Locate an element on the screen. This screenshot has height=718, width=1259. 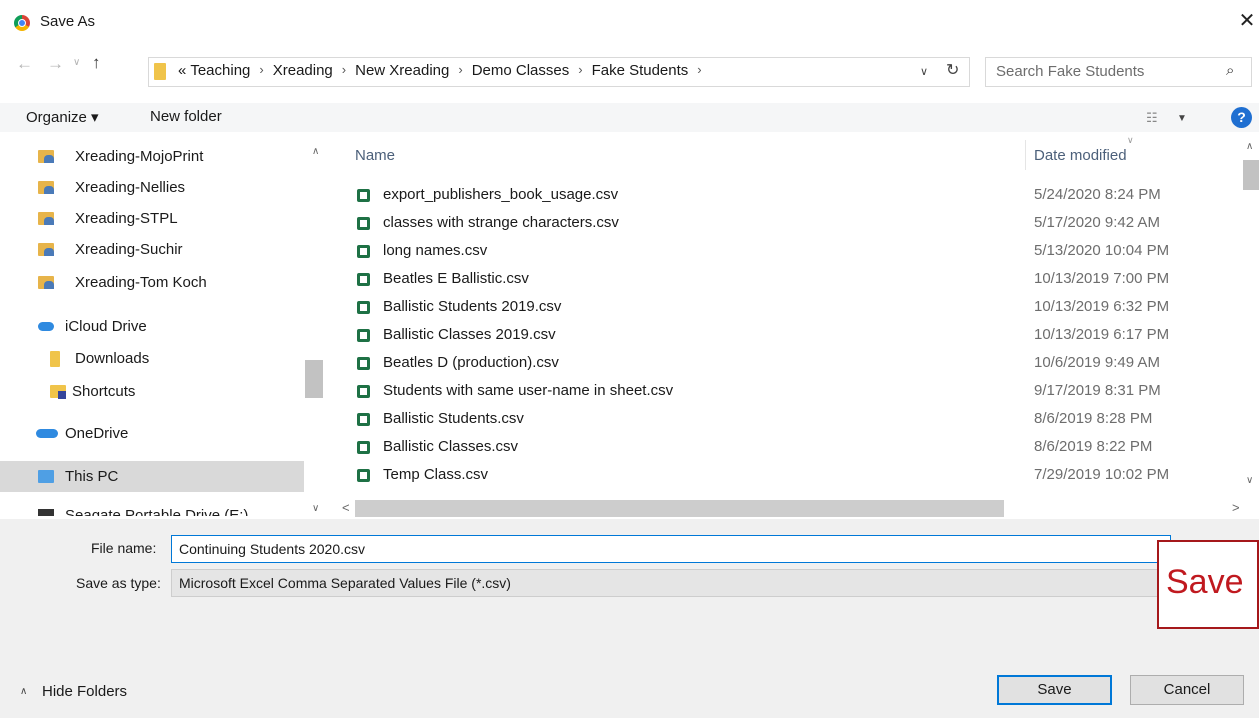
sidebar-item-seagate-drive: Seagate Portable Drive (E:) is located at coordinates (152, 510).